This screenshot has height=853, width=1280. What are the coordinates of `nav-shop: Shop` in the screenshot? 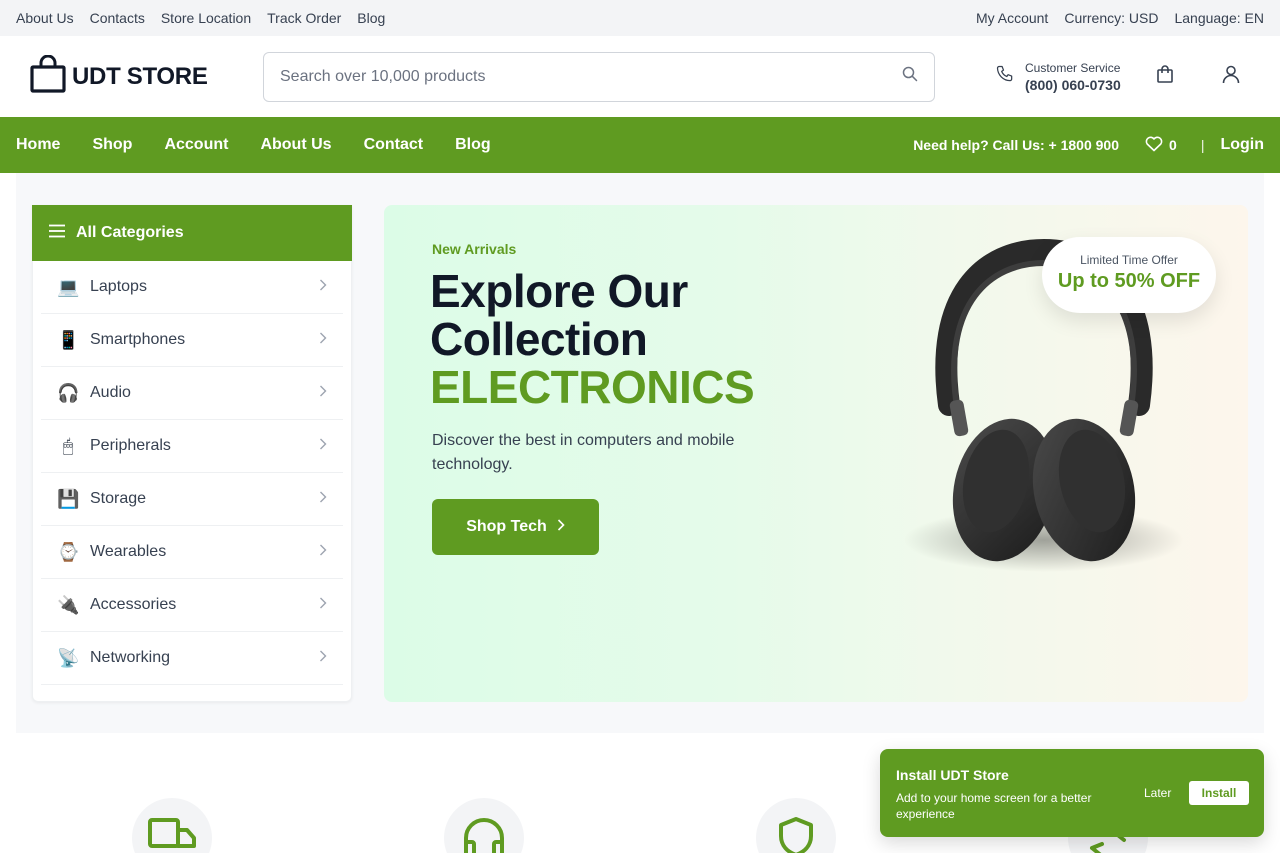 It's located at (112, 145).